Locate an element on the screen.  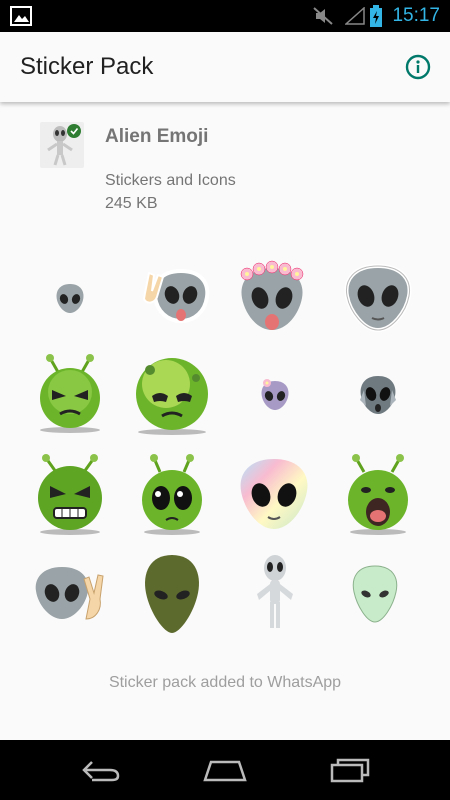
info-icon is located at coordinates (418, 67).